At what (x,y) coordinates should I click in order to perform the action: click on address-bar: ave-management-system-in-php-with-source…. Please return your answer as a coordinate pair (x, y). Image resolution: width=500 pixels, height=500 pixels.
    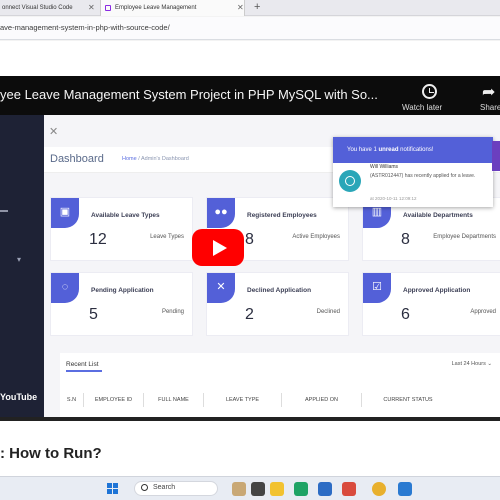
    Looking at the image, I should click on (250, 28).